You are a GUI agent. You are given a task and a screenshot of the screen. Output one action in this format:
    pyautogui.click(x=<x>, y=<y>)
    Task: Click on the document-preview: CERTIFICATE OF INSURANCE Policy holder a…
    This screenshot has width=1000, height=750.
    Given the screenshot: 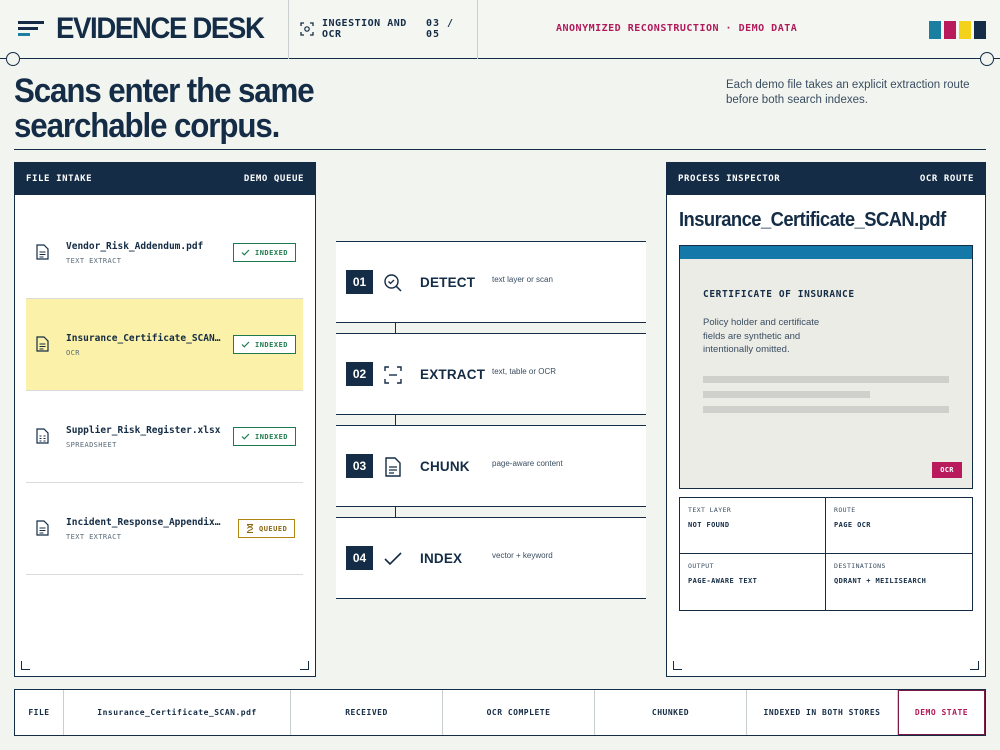 What is the action you would take?
    pyautogui.click(x=826, y=367)
    